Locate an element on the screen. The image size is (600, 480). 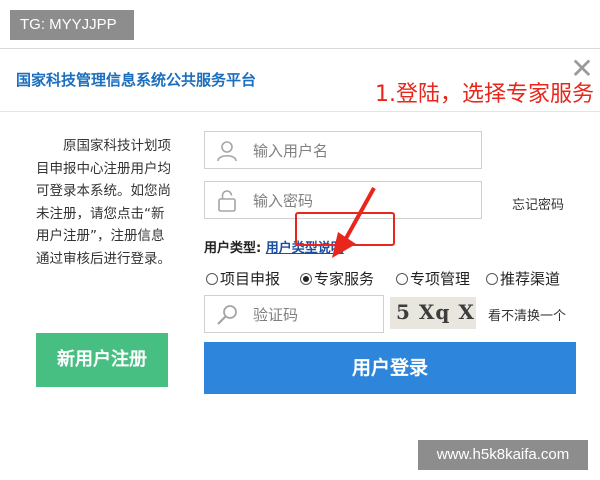
forgot-password-link: 忘记密码 is located at coordinates (538, 203).